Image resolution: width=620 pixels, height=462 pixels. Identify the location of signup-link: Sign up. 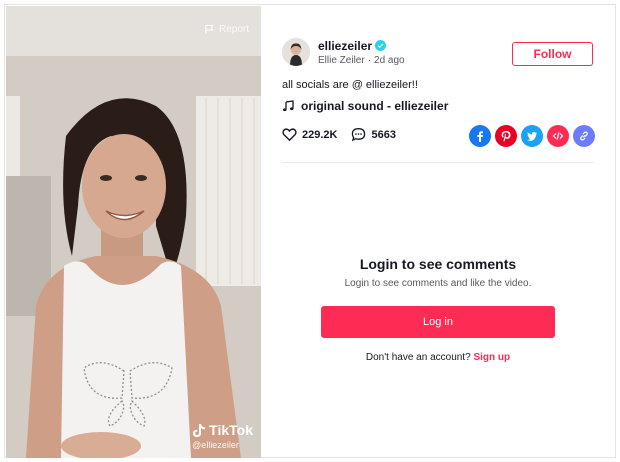
(491, 357).